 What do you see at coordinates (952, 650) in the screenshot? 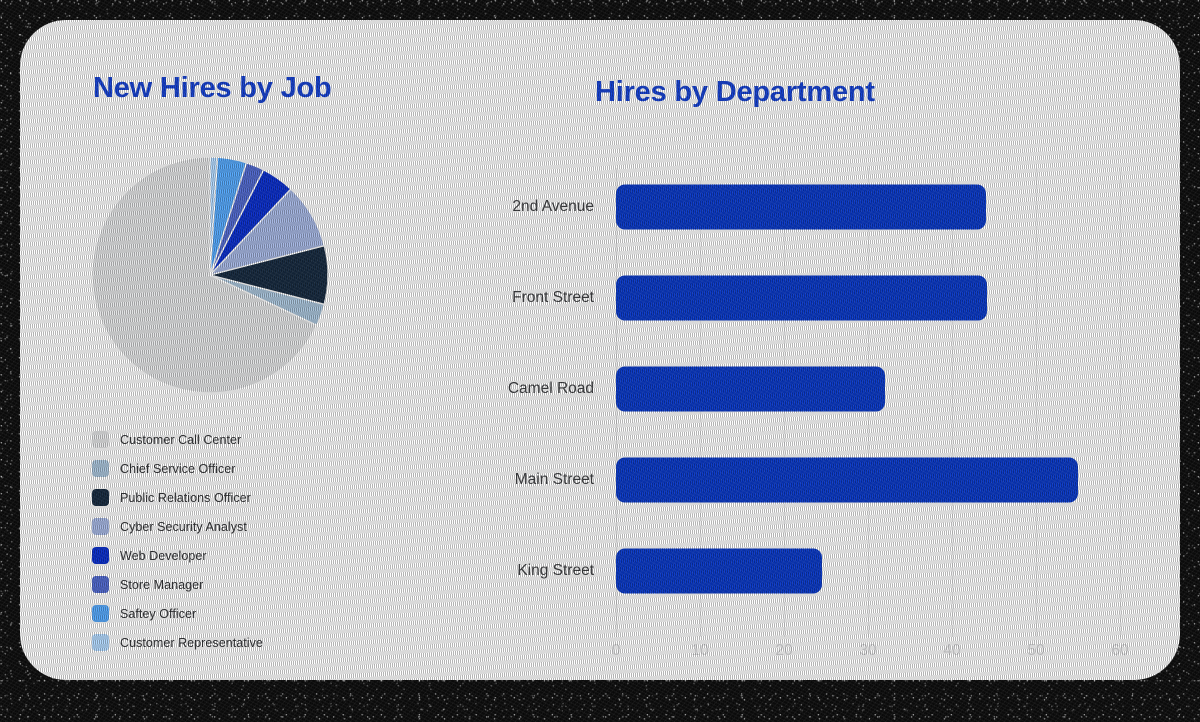
I see `x-tick-label: 40` at bounding box center [952, 650].